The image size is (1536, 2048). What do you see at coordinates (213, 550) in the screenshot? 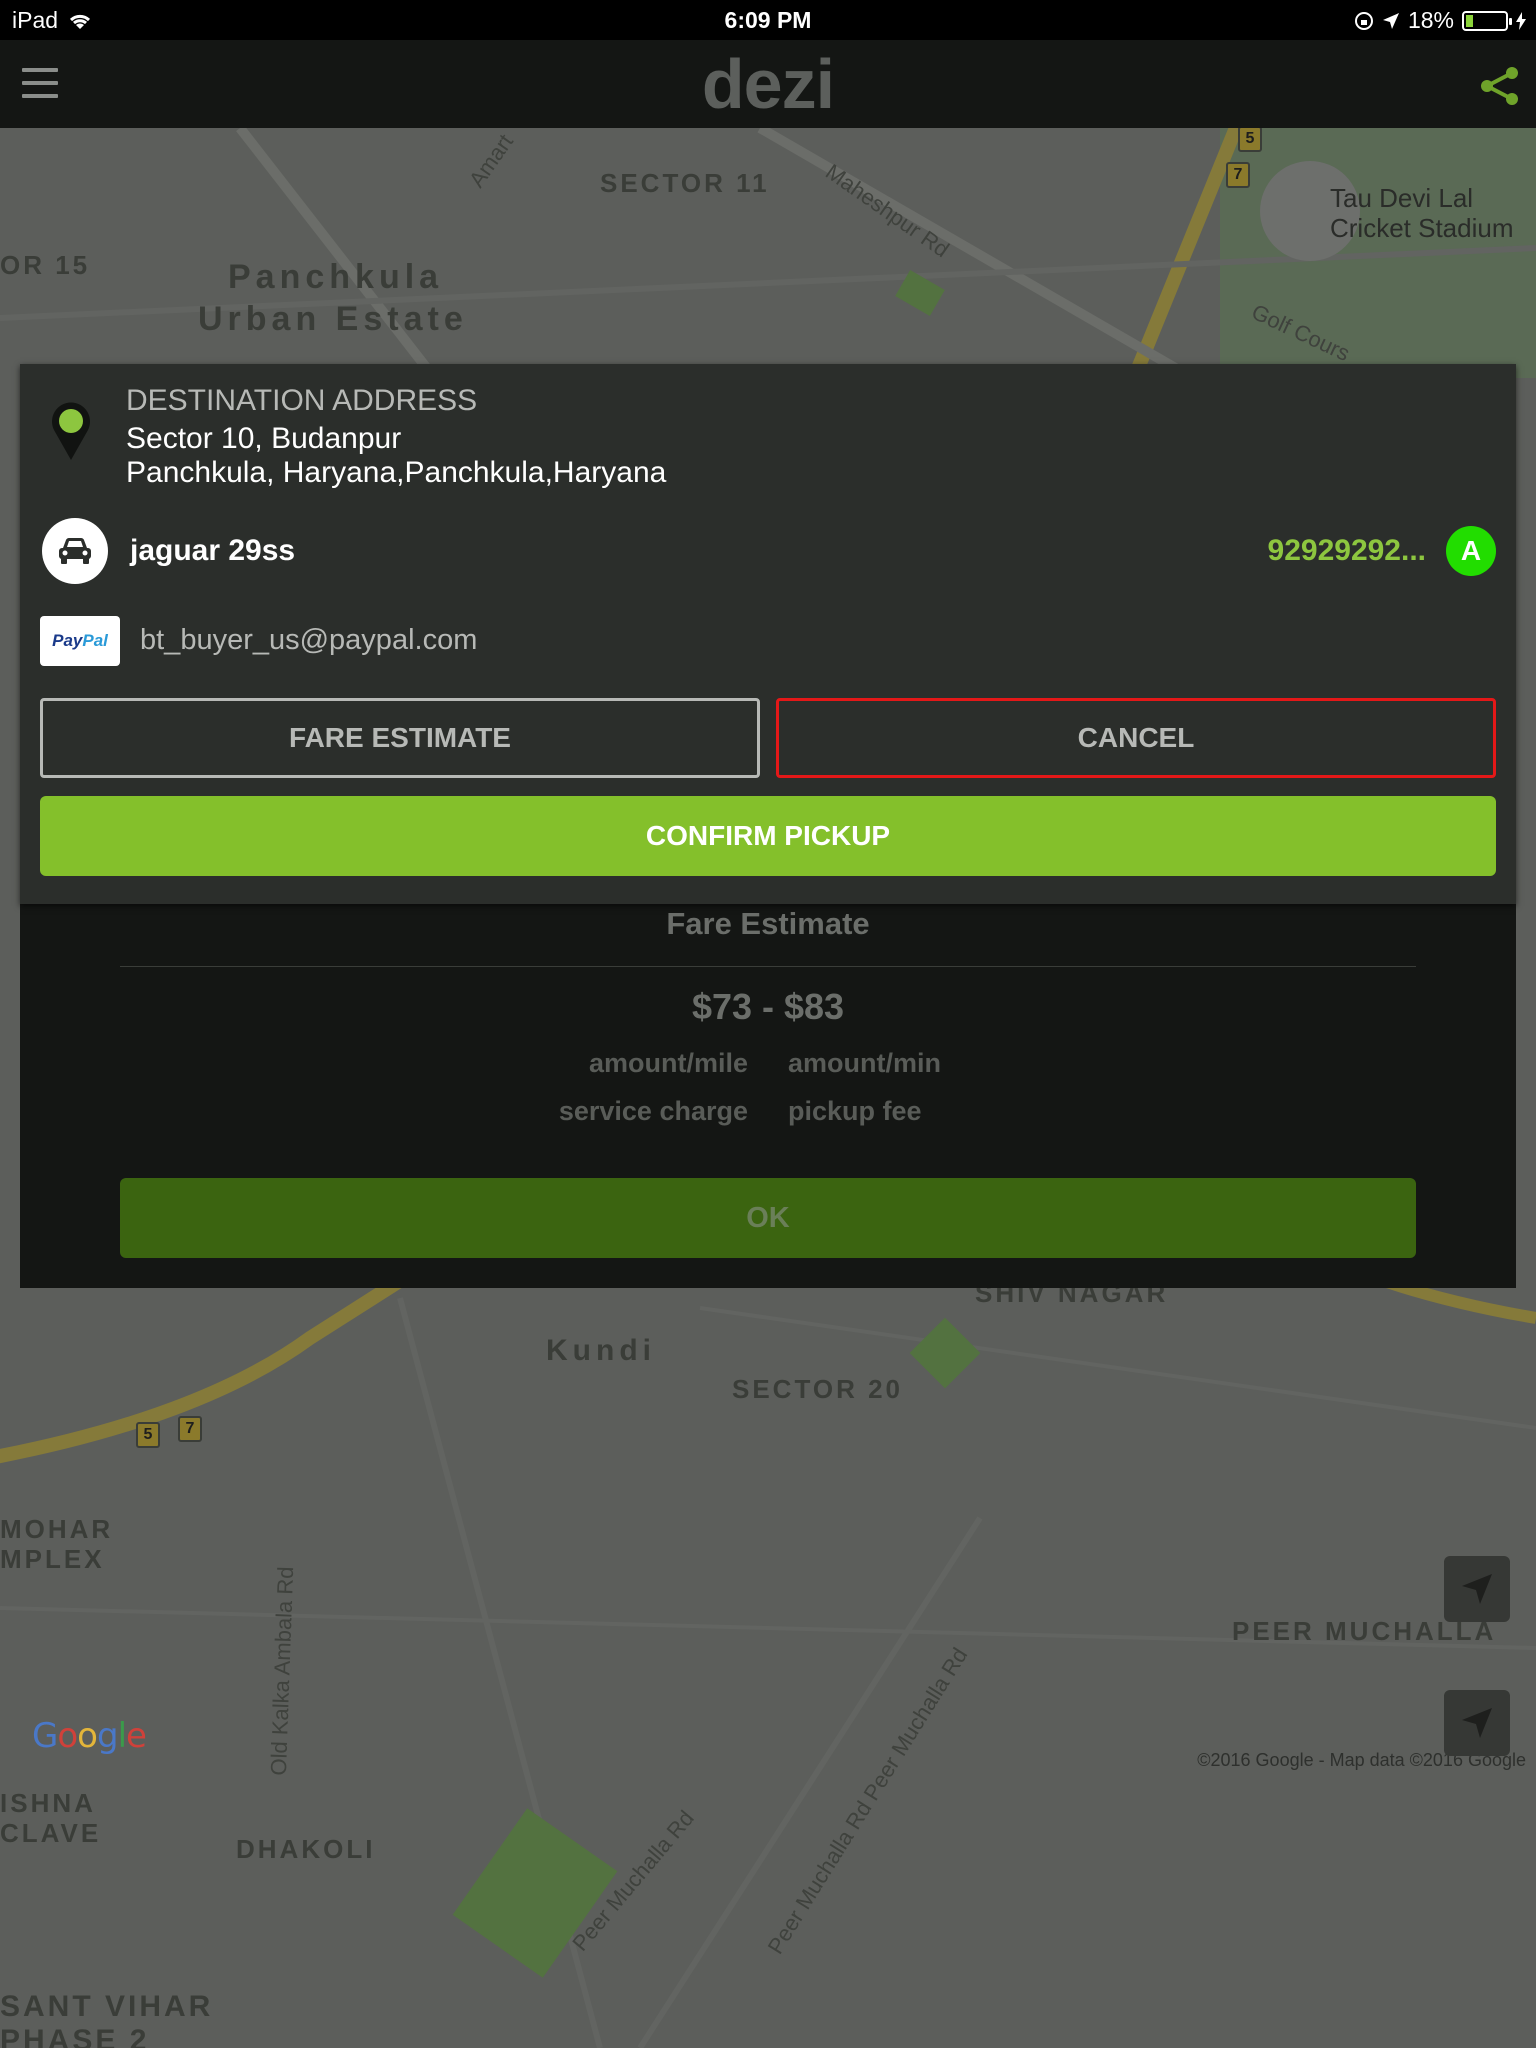
I see `car-name: jaguar 29ss` at bounding box center [213, 550].